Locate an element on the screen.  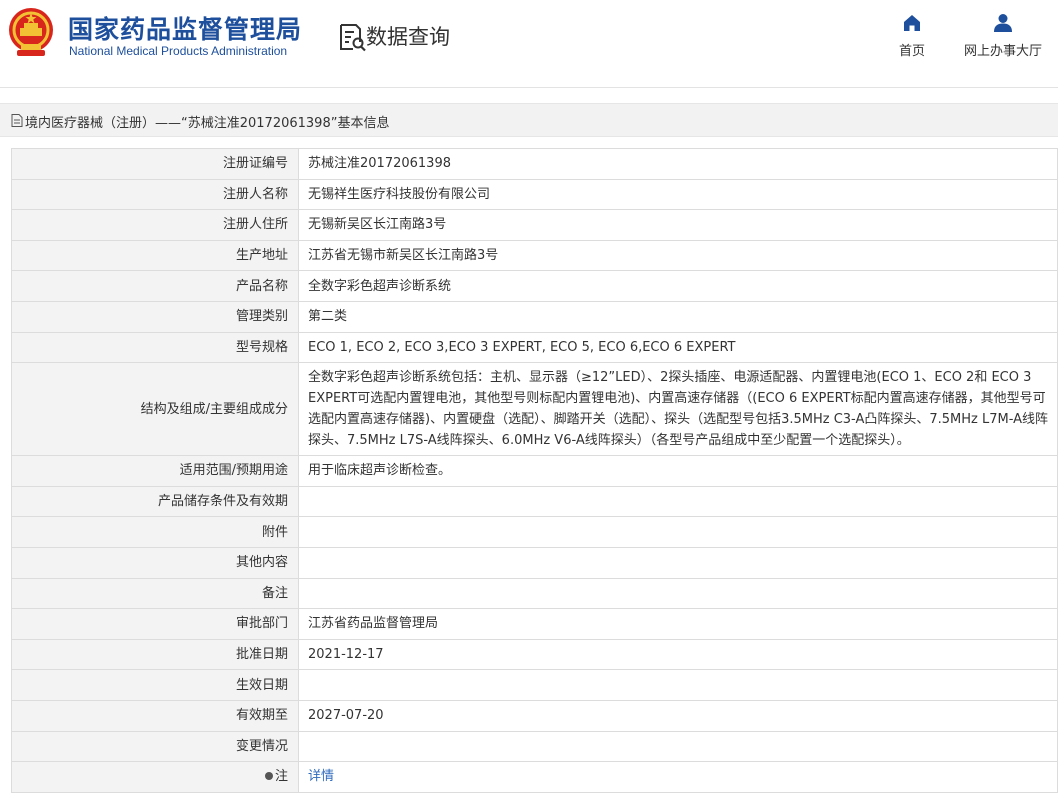
note-label: 注 is located at coordinates (281, 777).